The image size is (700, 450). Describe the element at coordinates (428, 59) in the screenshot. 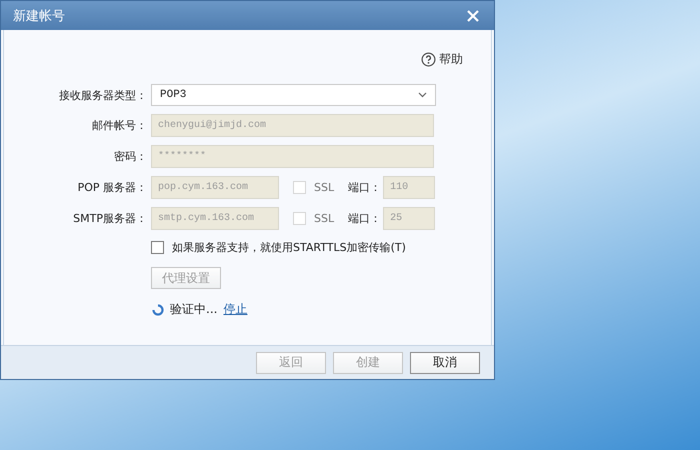

I see `help-icon` at that location.